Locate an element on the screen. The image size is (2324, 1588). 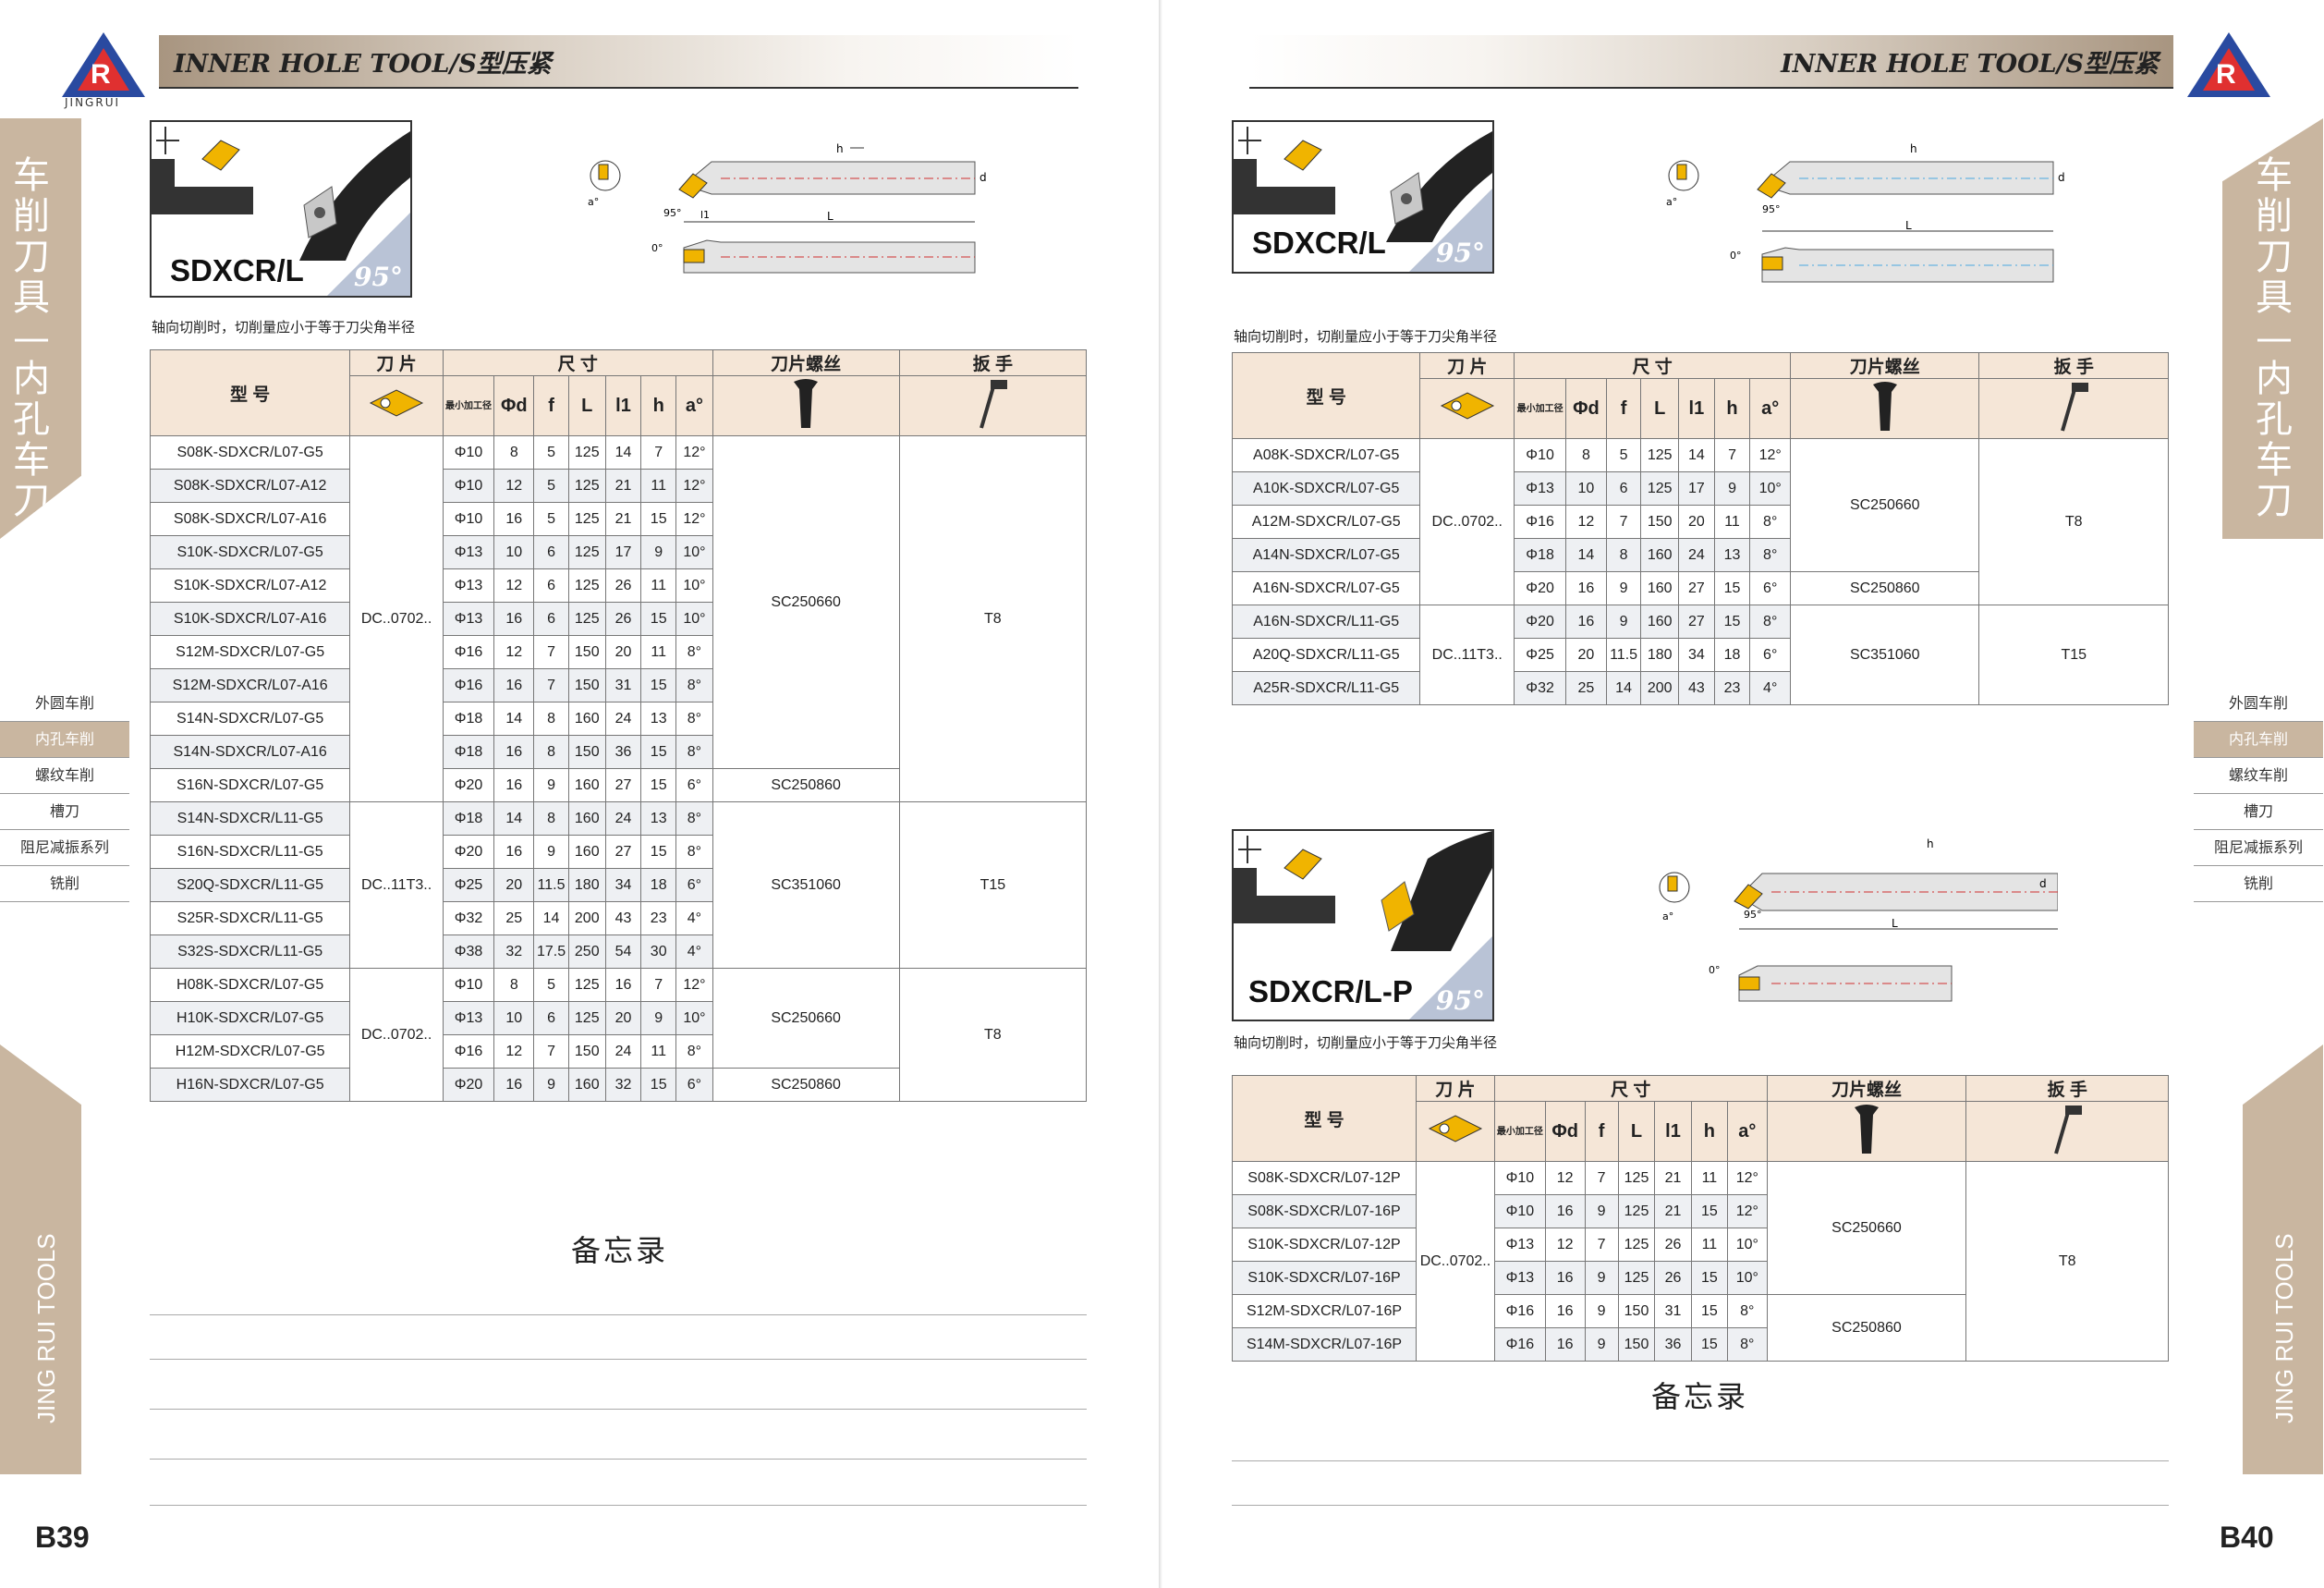
dim-L: L is located at coordinates (1895, 923).